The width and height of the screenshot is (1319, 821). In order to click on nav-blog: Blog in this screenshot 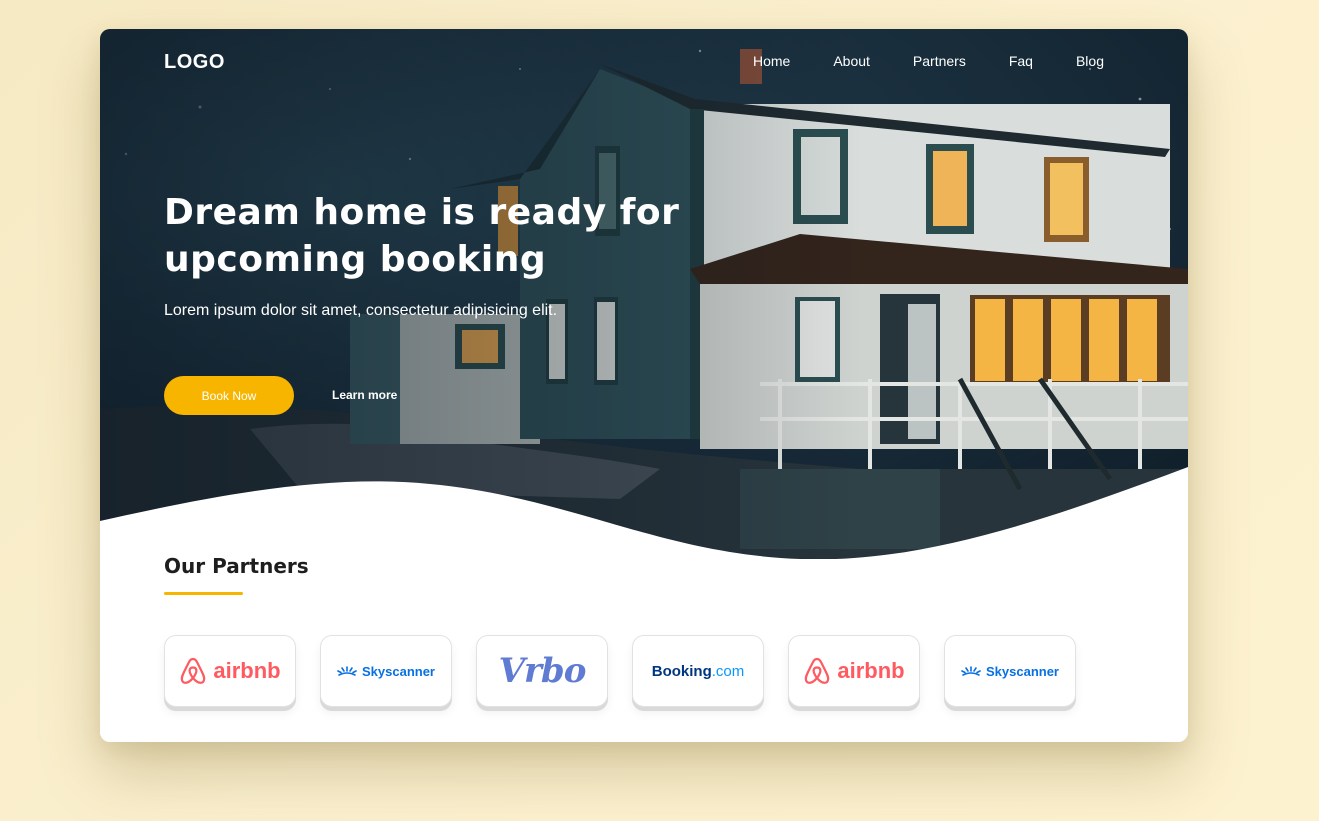, I will do `click(1090, 61)`.